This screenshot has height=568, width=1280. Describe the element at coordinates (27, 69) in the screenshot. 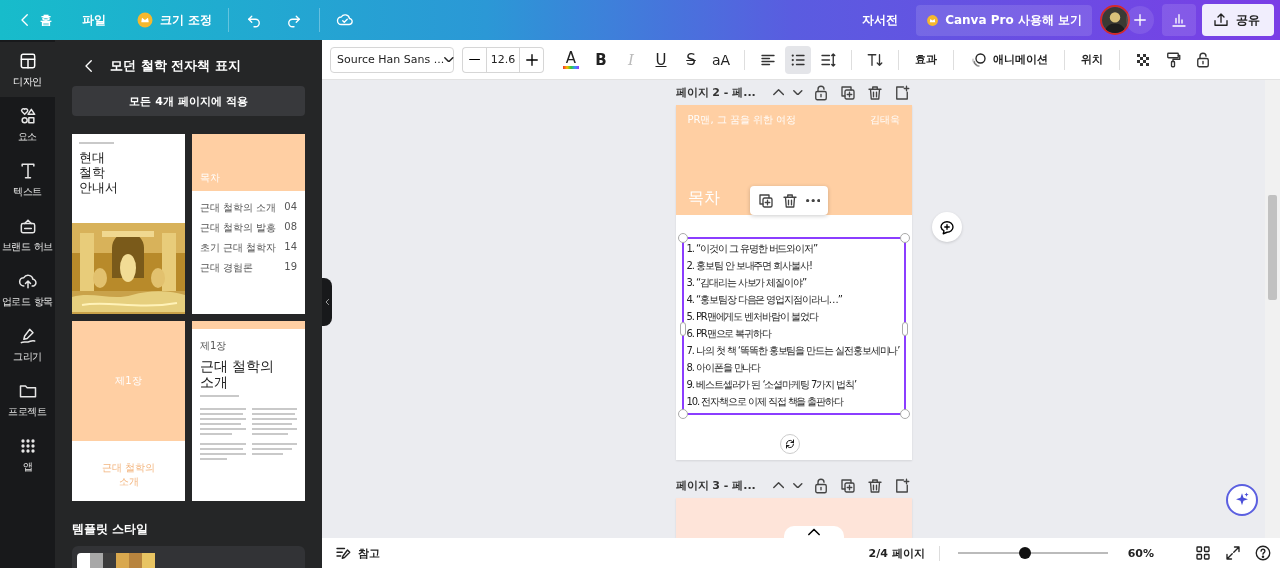

I see `sidebar-tab: 디자인` at that location.